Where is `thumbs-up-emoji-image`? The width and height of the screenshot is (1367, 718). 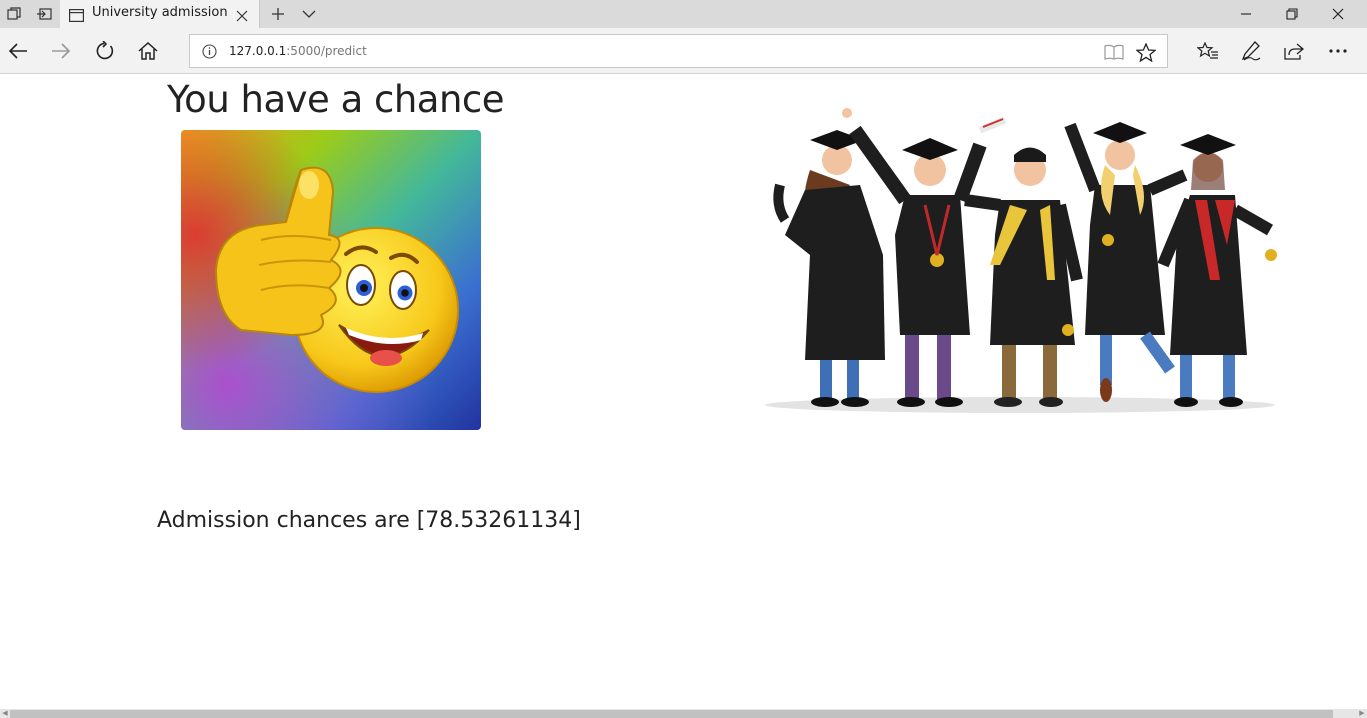
thumbs-up-emoji-image is located at coordinates (331, 280).